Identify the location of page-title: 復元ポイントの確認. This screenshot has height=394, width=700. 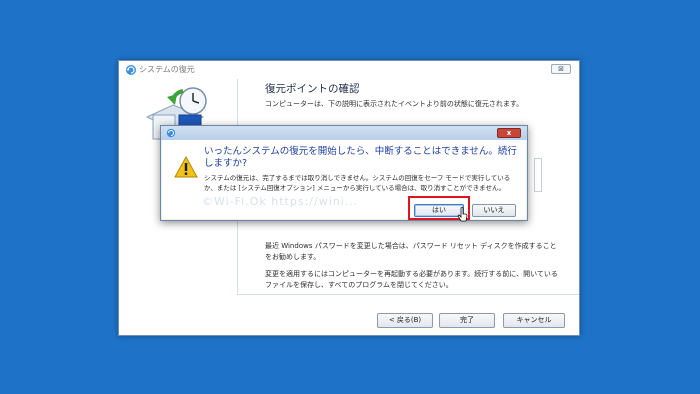
(312, 89).